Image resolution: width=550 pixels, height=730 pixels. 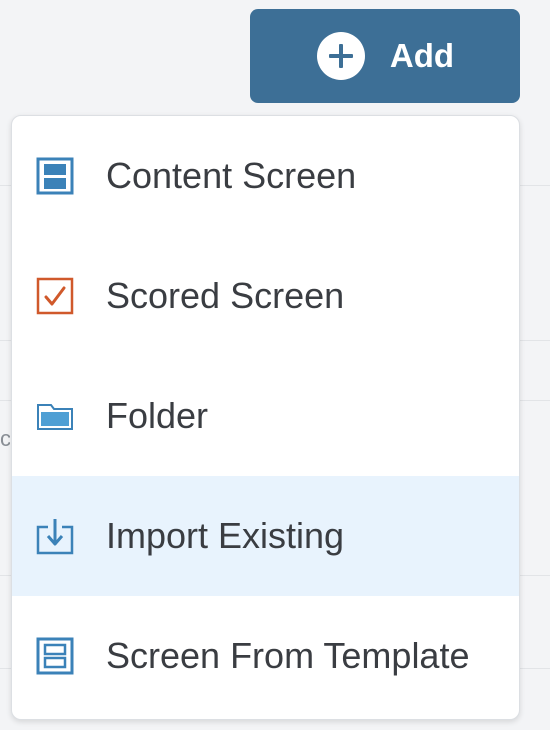 I want to click on folder-icon, so click(x=55, y=417).